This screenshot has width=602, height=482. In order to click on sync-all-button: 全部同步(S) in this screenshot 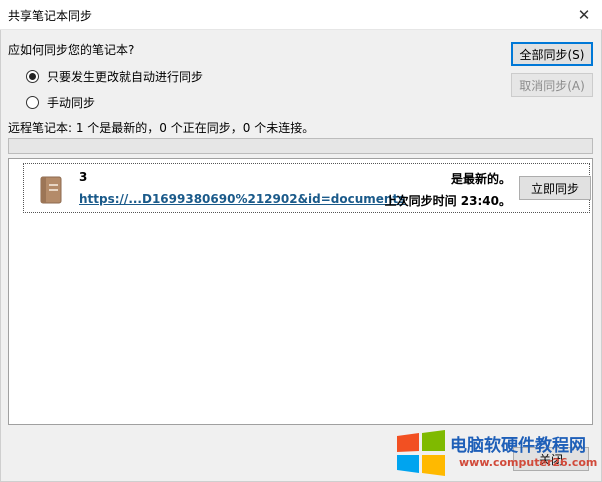, I will do `click(552, 54)`.